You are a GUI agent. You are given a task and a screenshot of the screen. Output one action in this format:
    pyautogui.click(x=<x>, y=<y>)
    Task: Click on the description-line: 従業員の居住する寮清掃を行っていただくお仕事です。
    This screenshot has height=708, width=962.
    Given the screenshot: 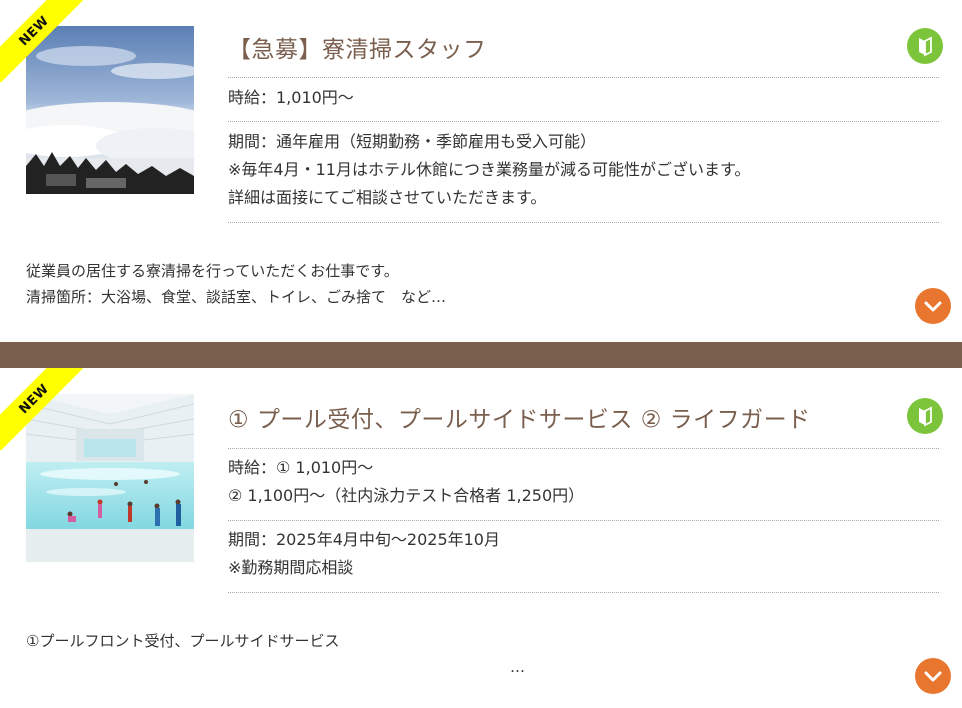 What is the action you would take?
    pyautogui.click(x=212, y=271)
    